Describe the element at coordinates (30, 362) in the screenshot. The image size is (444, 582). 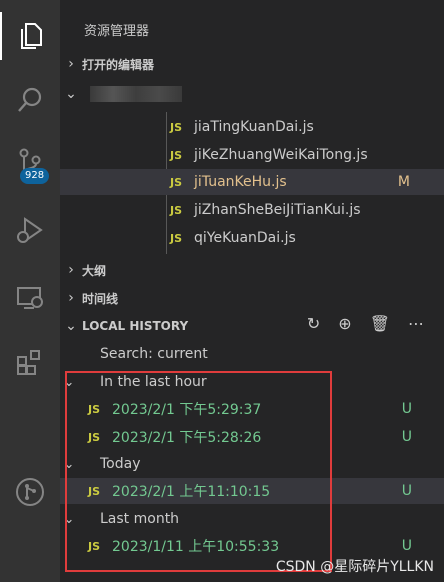
I see `extensions-icon` at that location.